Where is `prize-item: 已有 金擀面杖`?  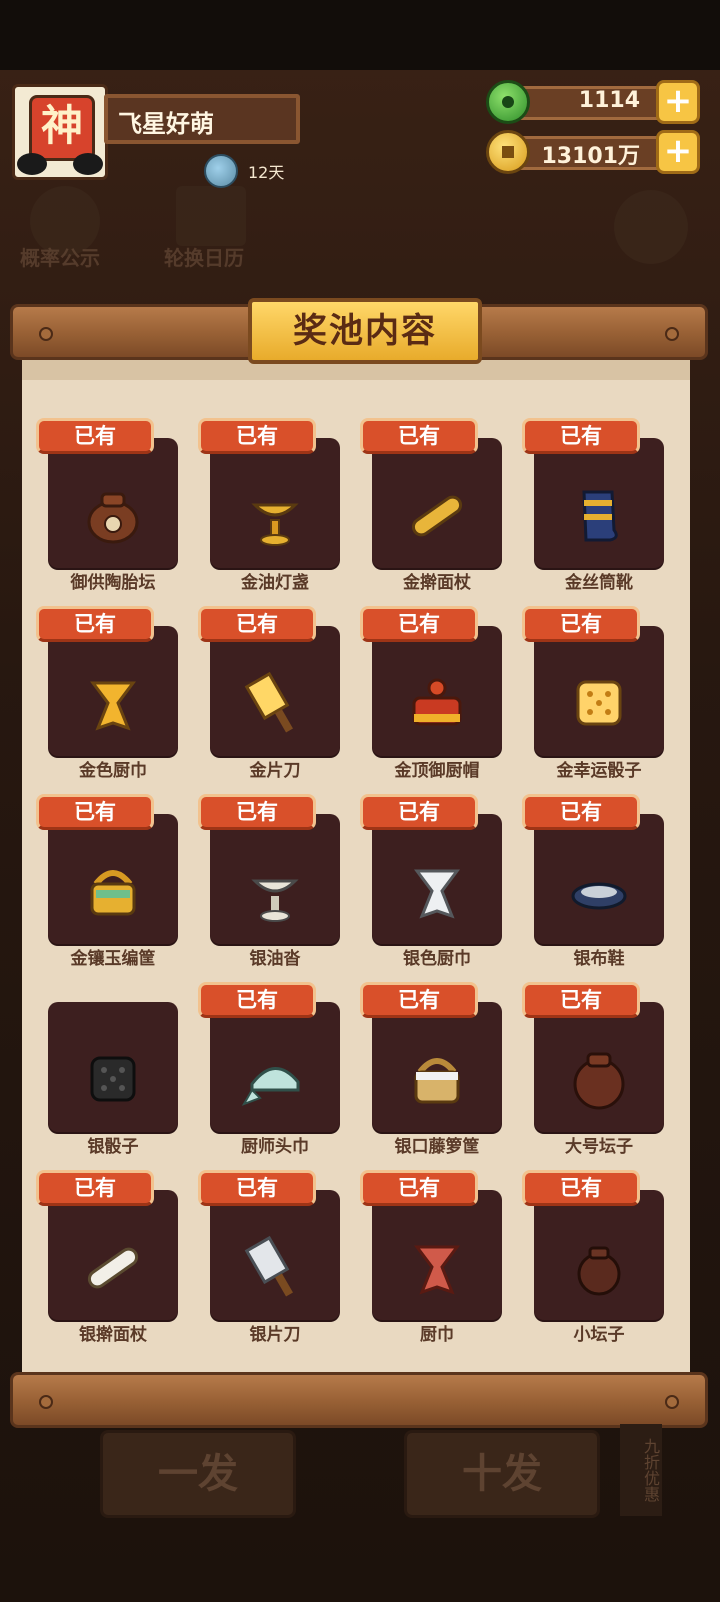 prize-item: 已有 金擀面杖 is located at coordinates (443, 505).